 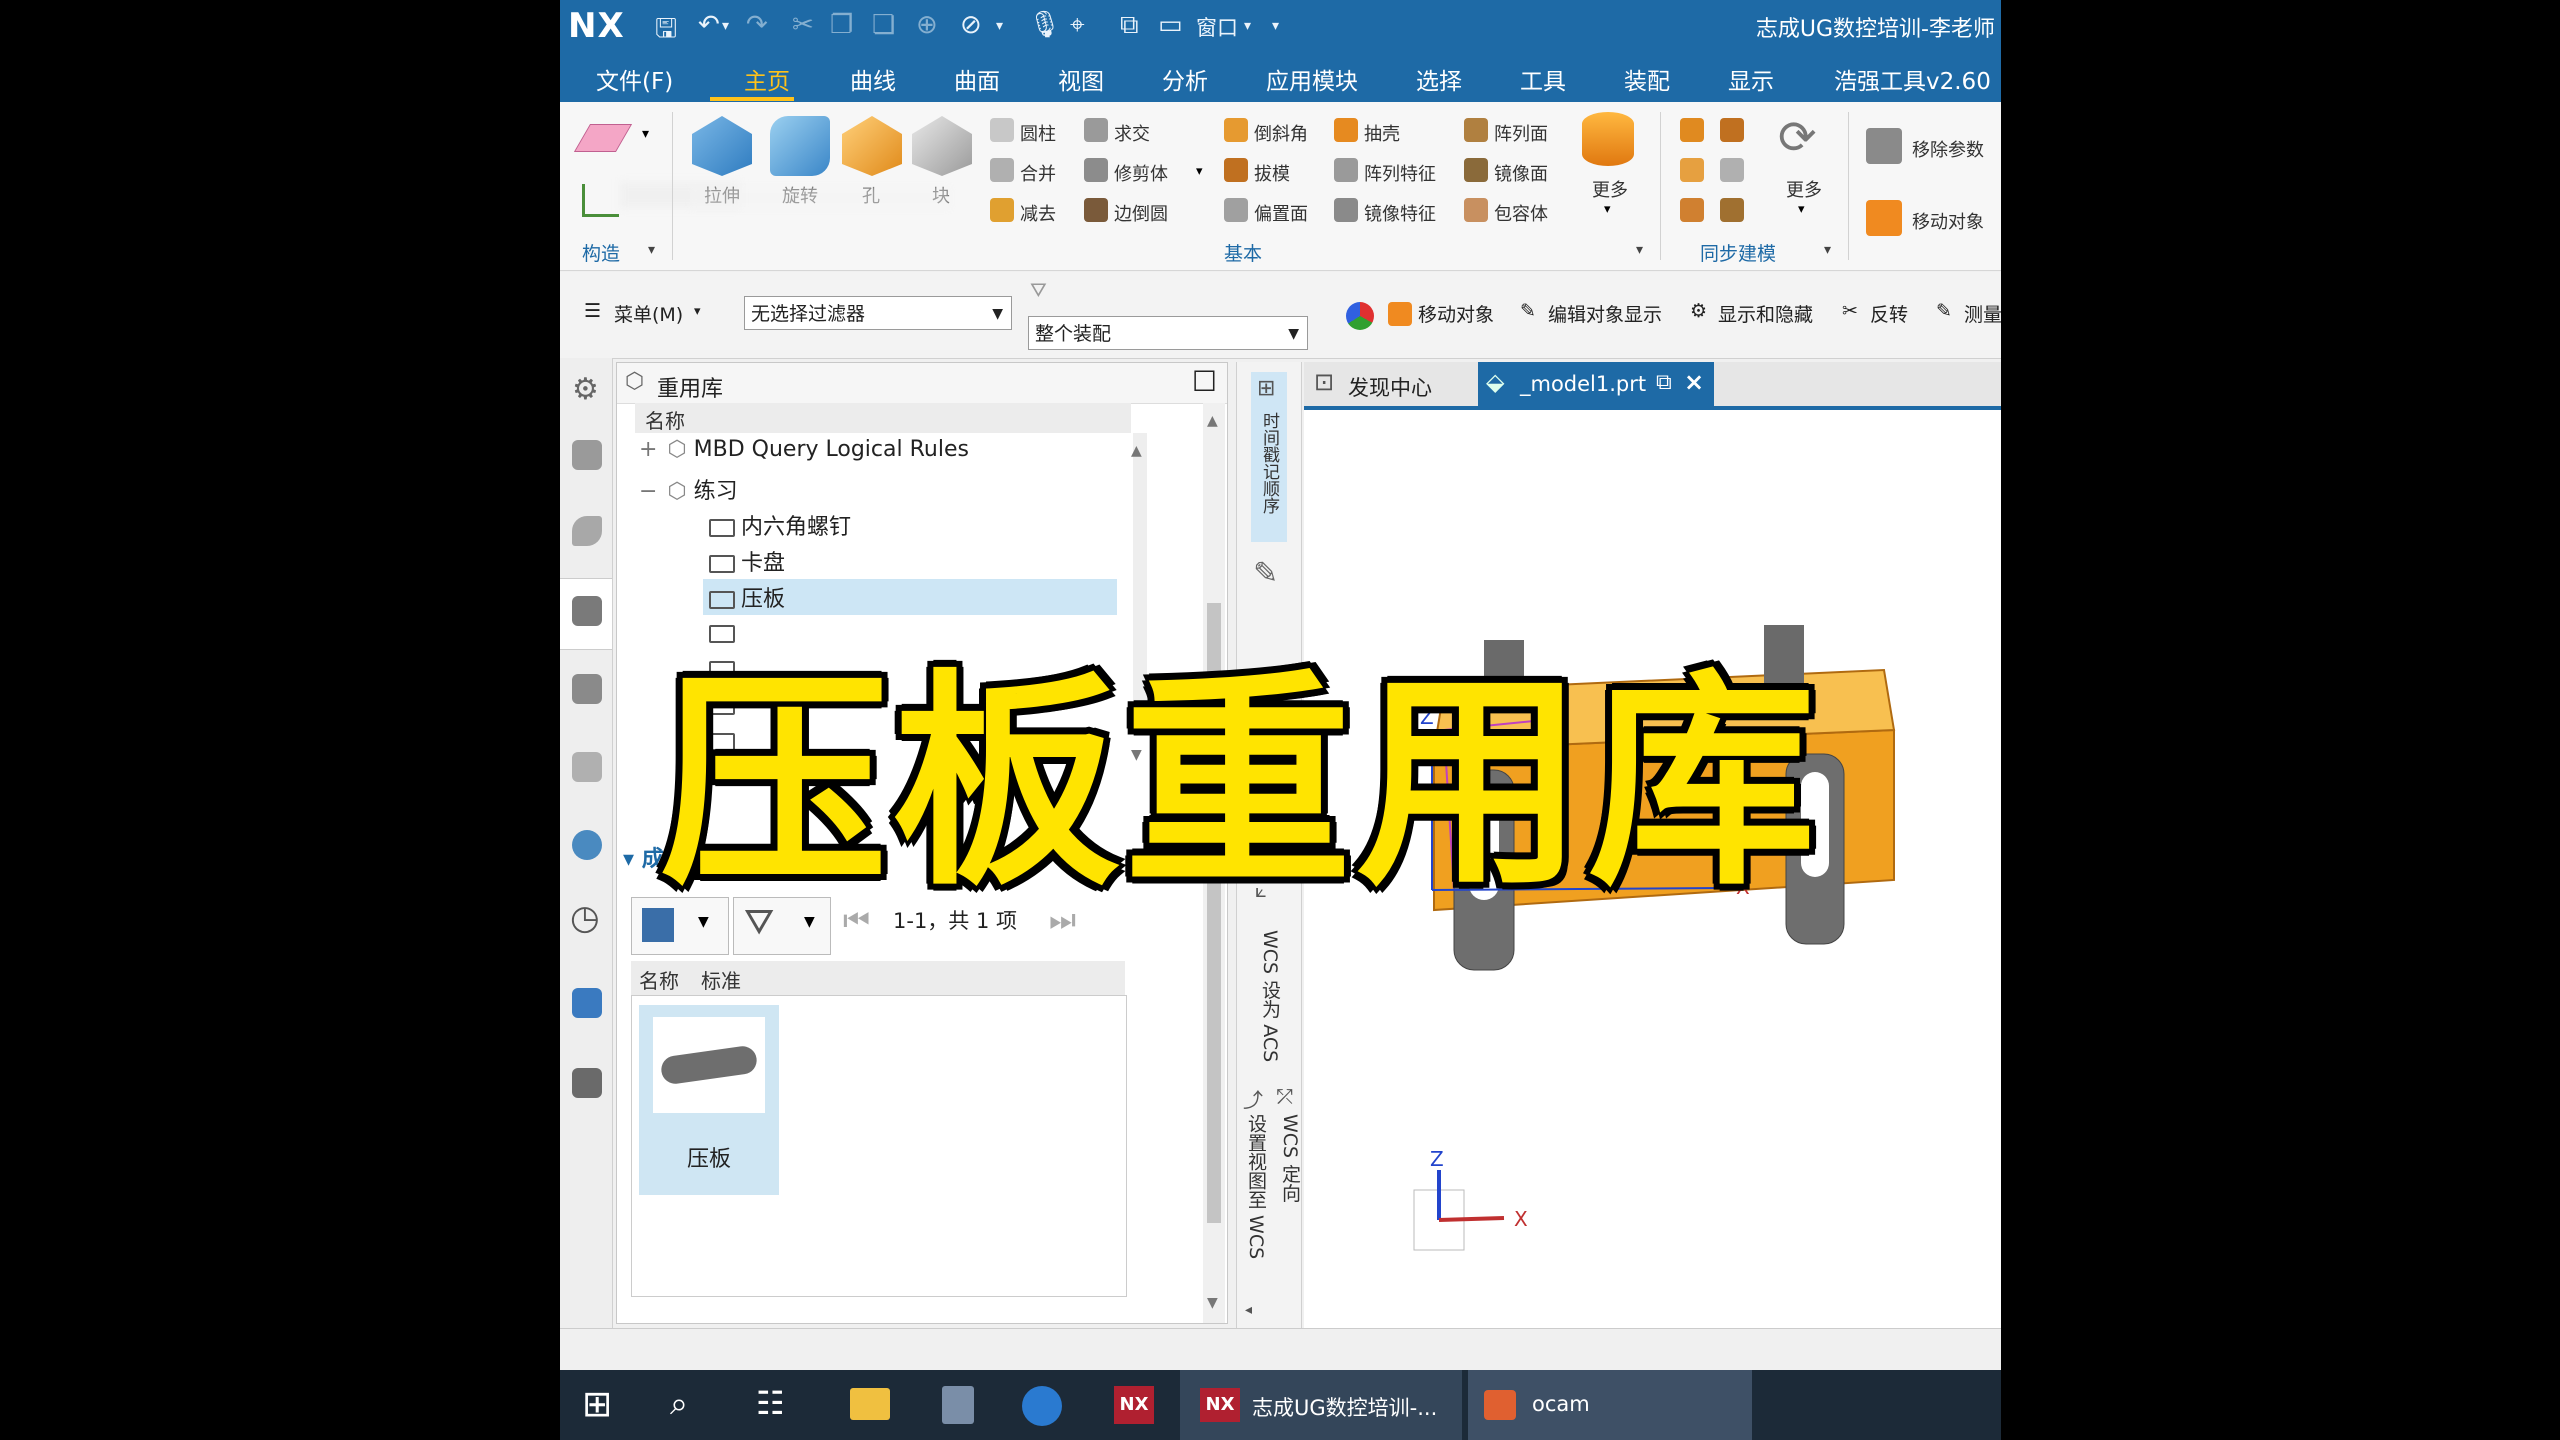 What do you see at coordinates (1248, 1310) in the screenshot?
I see `collapse-left-icon: ◂` at bounding box center [1248, 1310].